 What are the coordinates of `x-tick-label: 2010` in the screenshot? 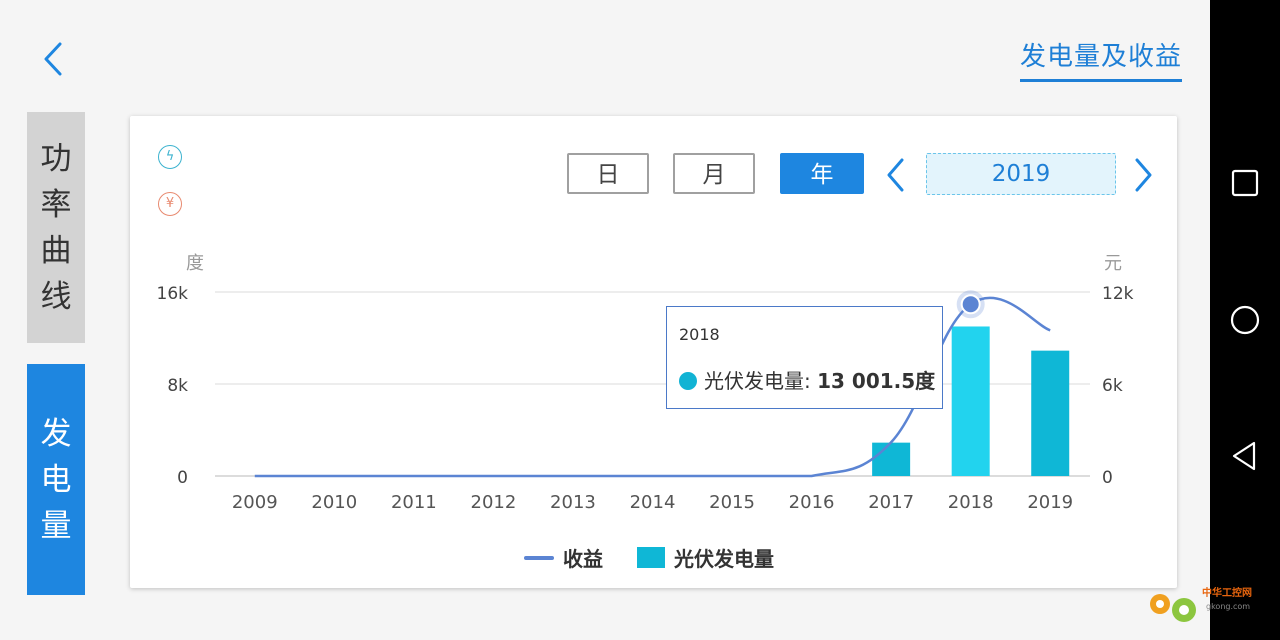 It's located at (334, 502).